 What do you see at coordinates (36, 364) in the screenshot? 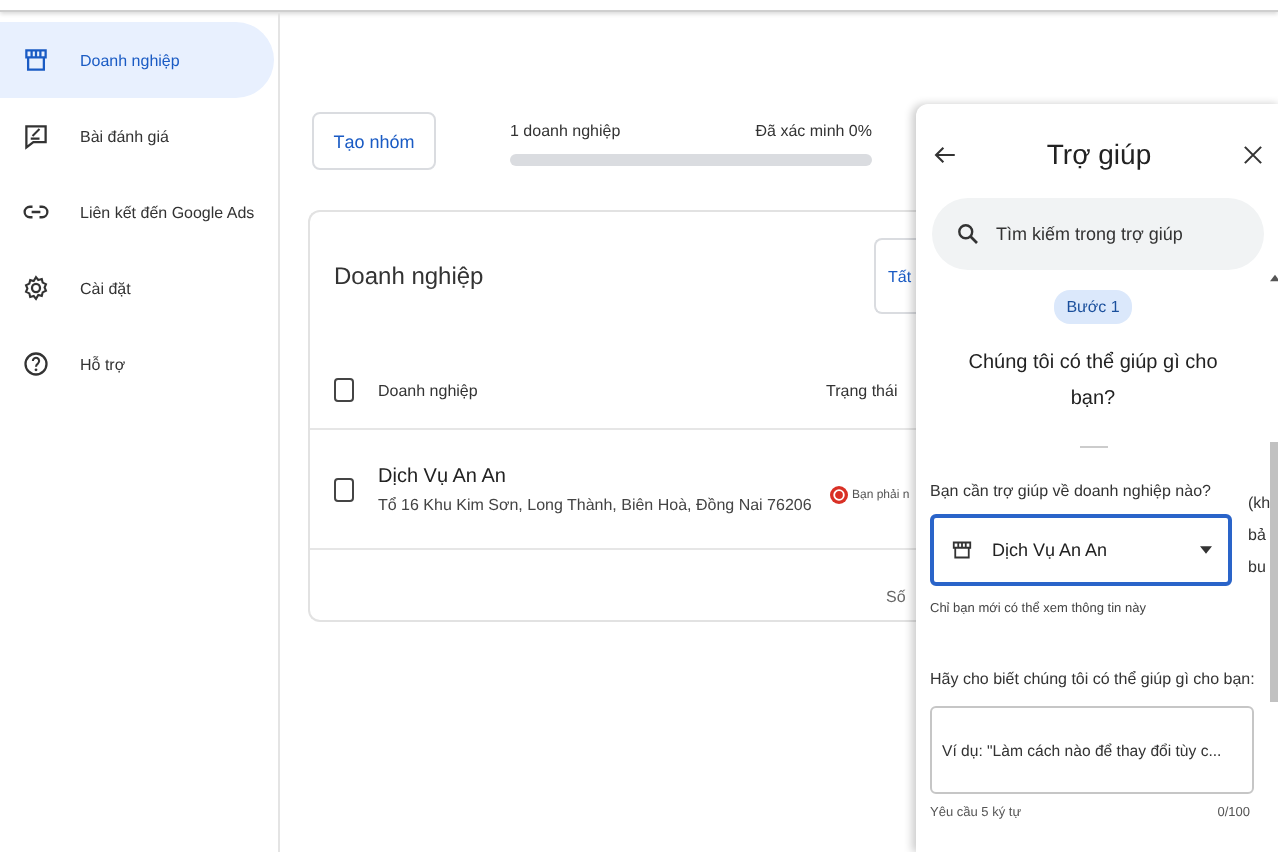
I see `help-icon` at bounding box center [36, 364].